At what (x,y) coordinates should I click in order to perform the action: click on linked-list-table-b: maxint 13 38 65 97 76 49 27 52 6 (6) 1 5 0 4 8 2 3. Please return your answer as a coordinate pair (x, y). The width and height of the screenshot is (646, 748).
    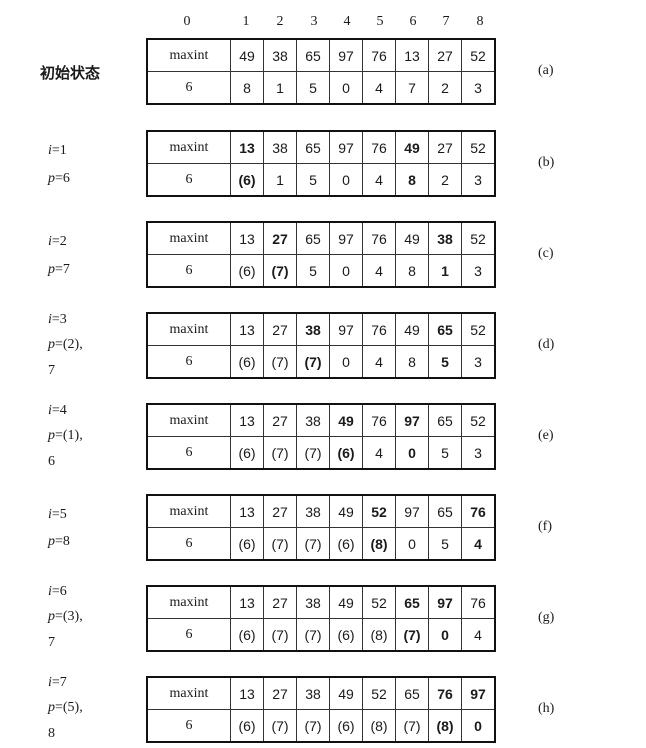
    Looking at the image, I should click on (321, 163).